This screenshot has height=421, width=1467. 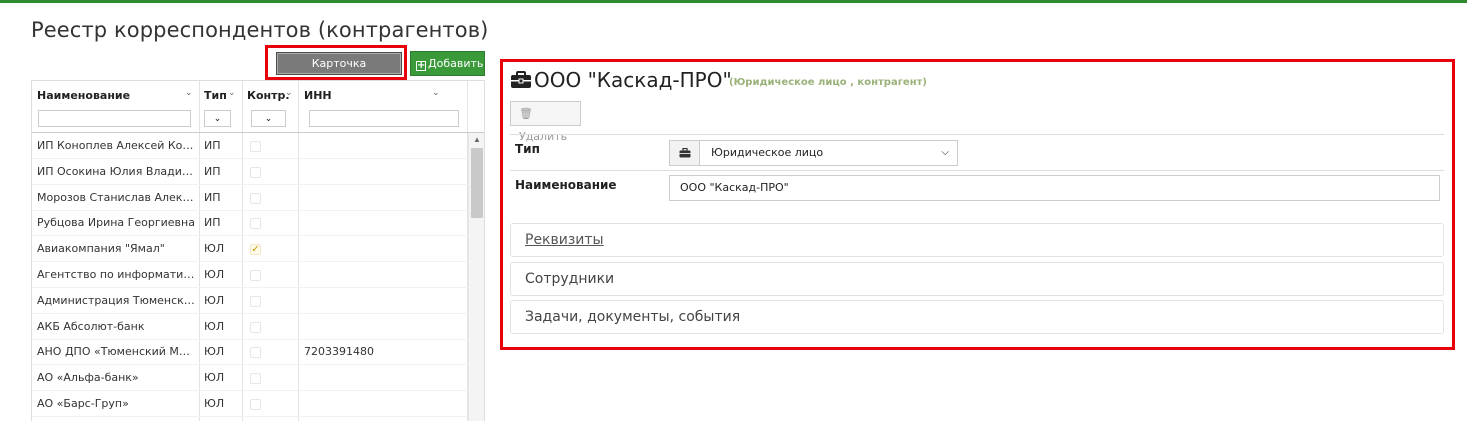 I want to click on scroll-up-arrow-icon: ▲, so click(x=477, y=139).